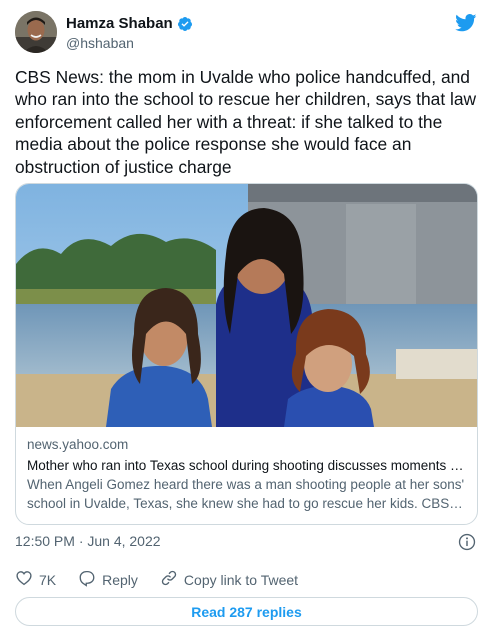  I want to click on copy-link-button: Copy link to Tweet, so click(229, 579).